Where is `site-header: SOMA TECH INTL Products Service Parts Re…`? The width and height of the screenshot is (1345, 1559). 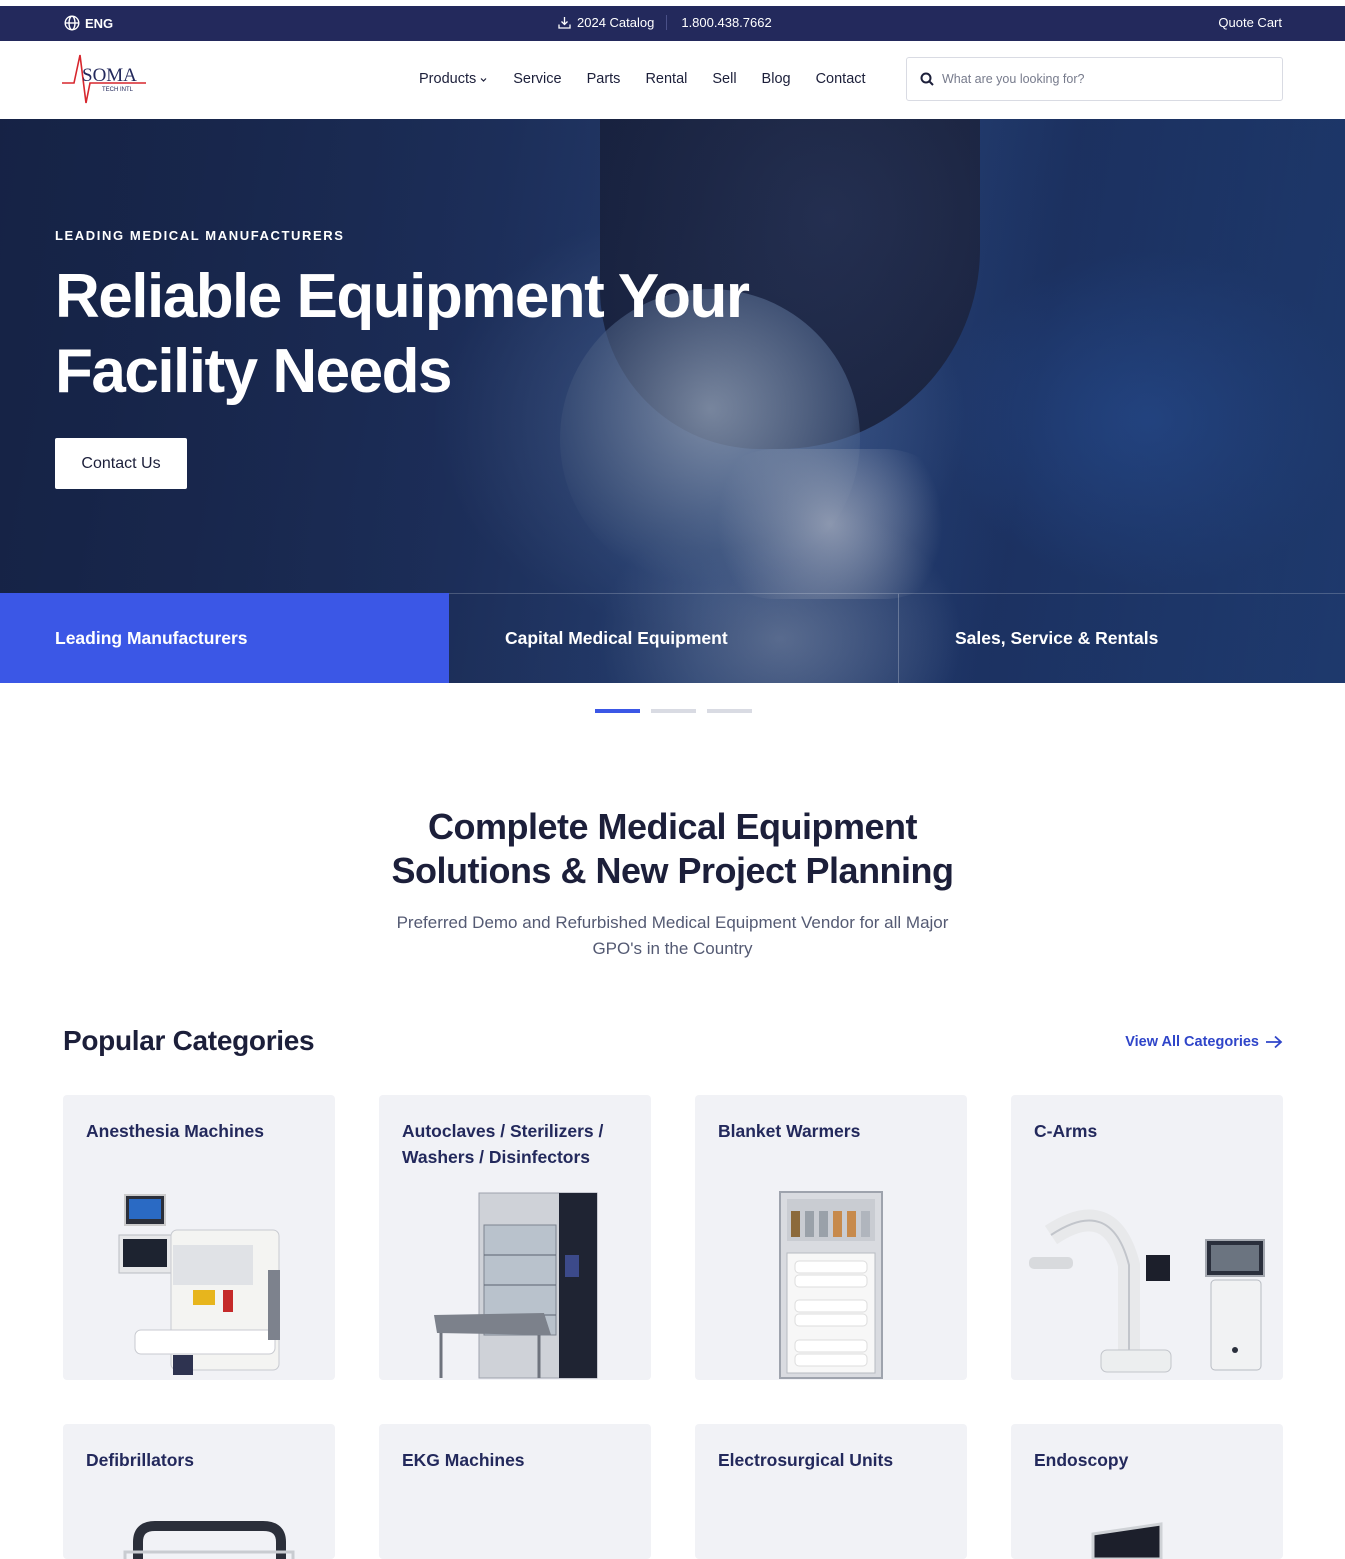 site-header: SOMA TECH INTL Products Service Parts Re… is located at coordinates (672, 80).